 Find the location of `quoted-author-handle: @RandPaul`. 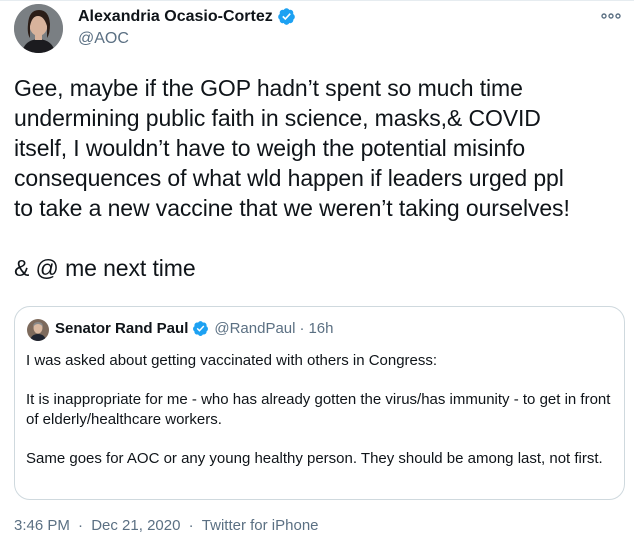

quoted-author-handle: @RandPaul is located at coordinates (254, 328).